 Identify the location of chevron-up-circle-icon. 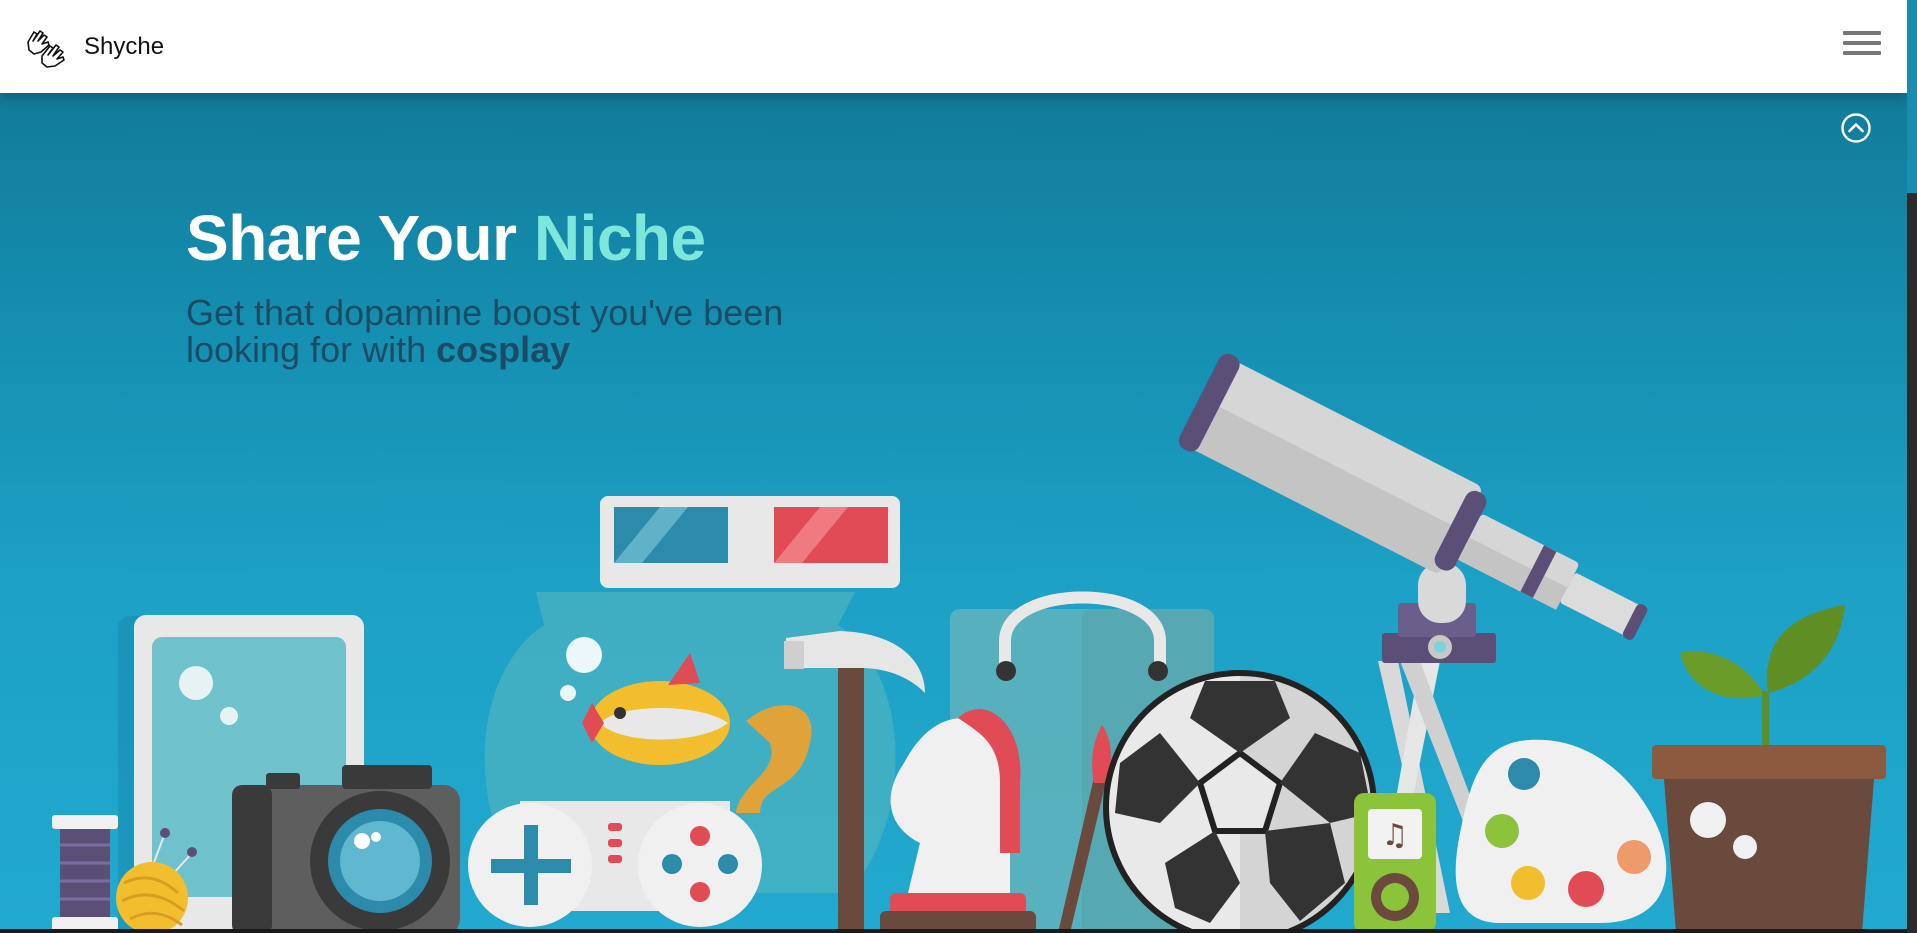
(1856, 128).